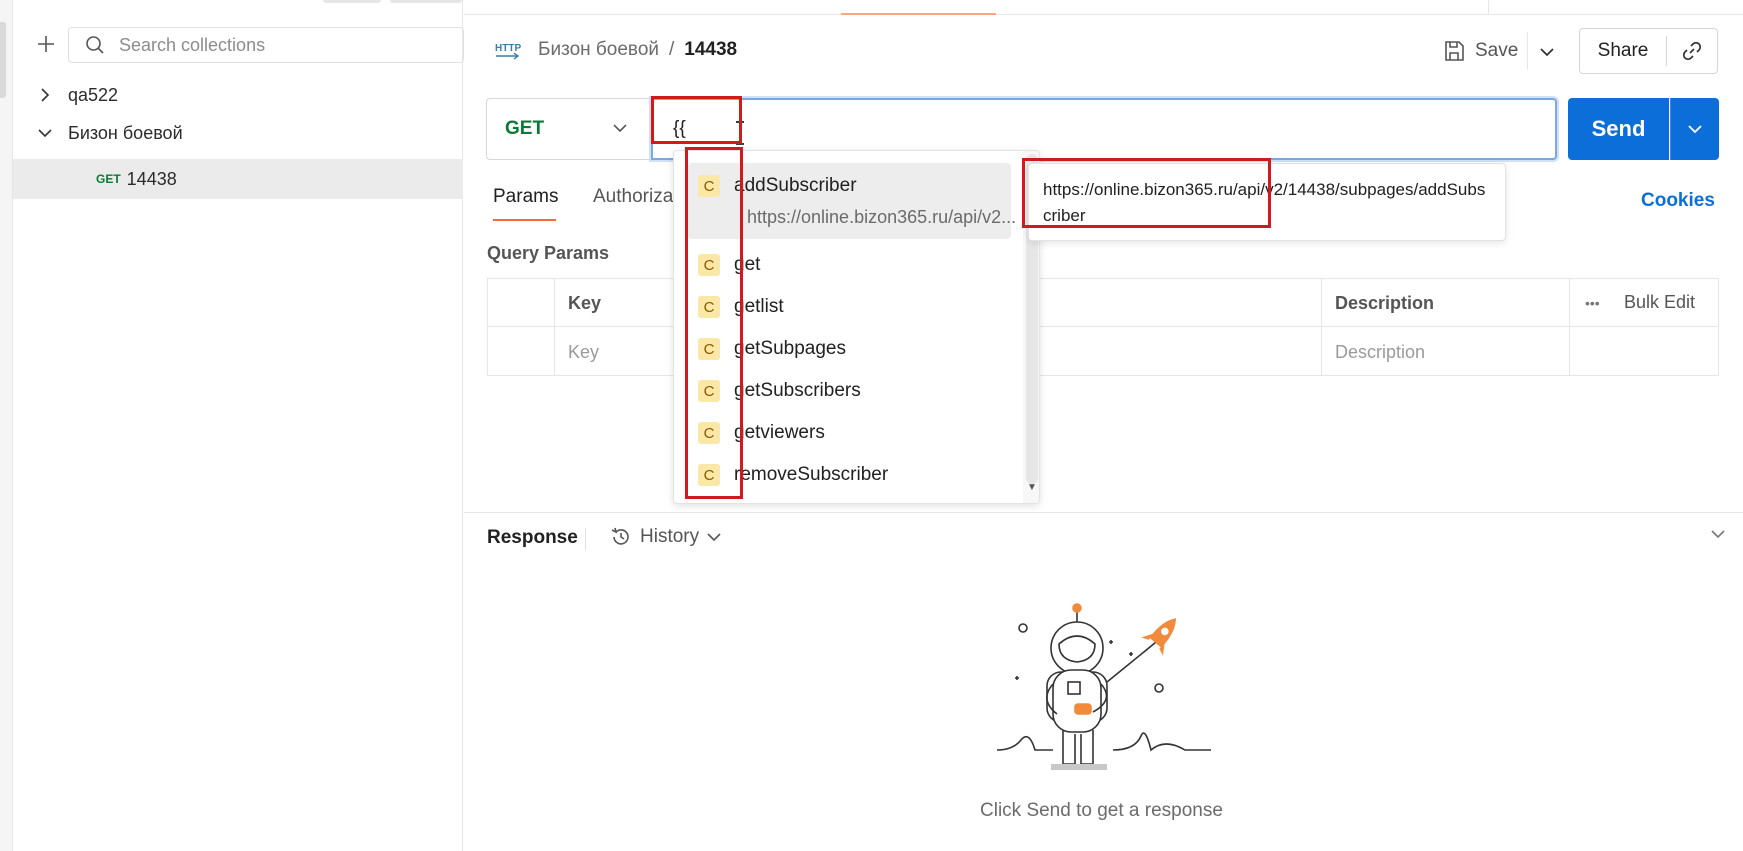  Describe the element at coordinates (779, 432) in the screenshot. I see `autocomplete-item-label: getviewers` at that location.